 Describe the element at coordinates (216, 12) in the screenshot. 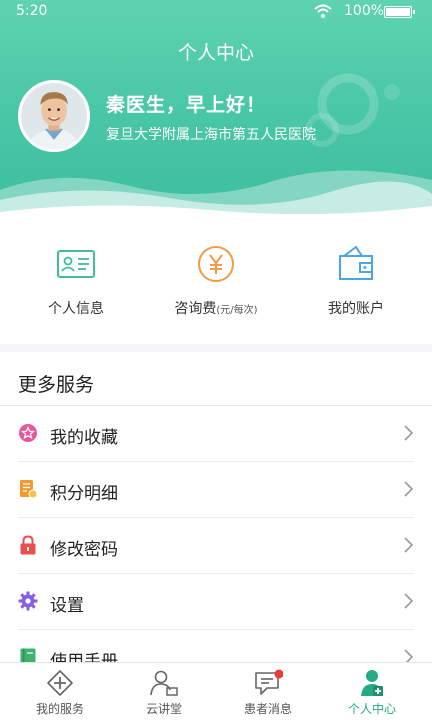

I see `status-bar: 5:20 100%` at that location.